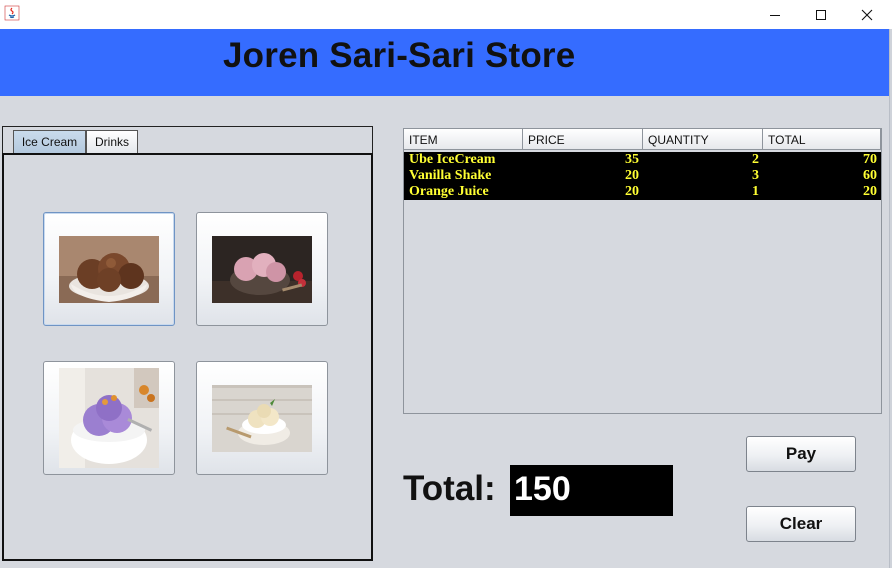  I want to click on vanilla-ice-cream-image, so click(262, 418).